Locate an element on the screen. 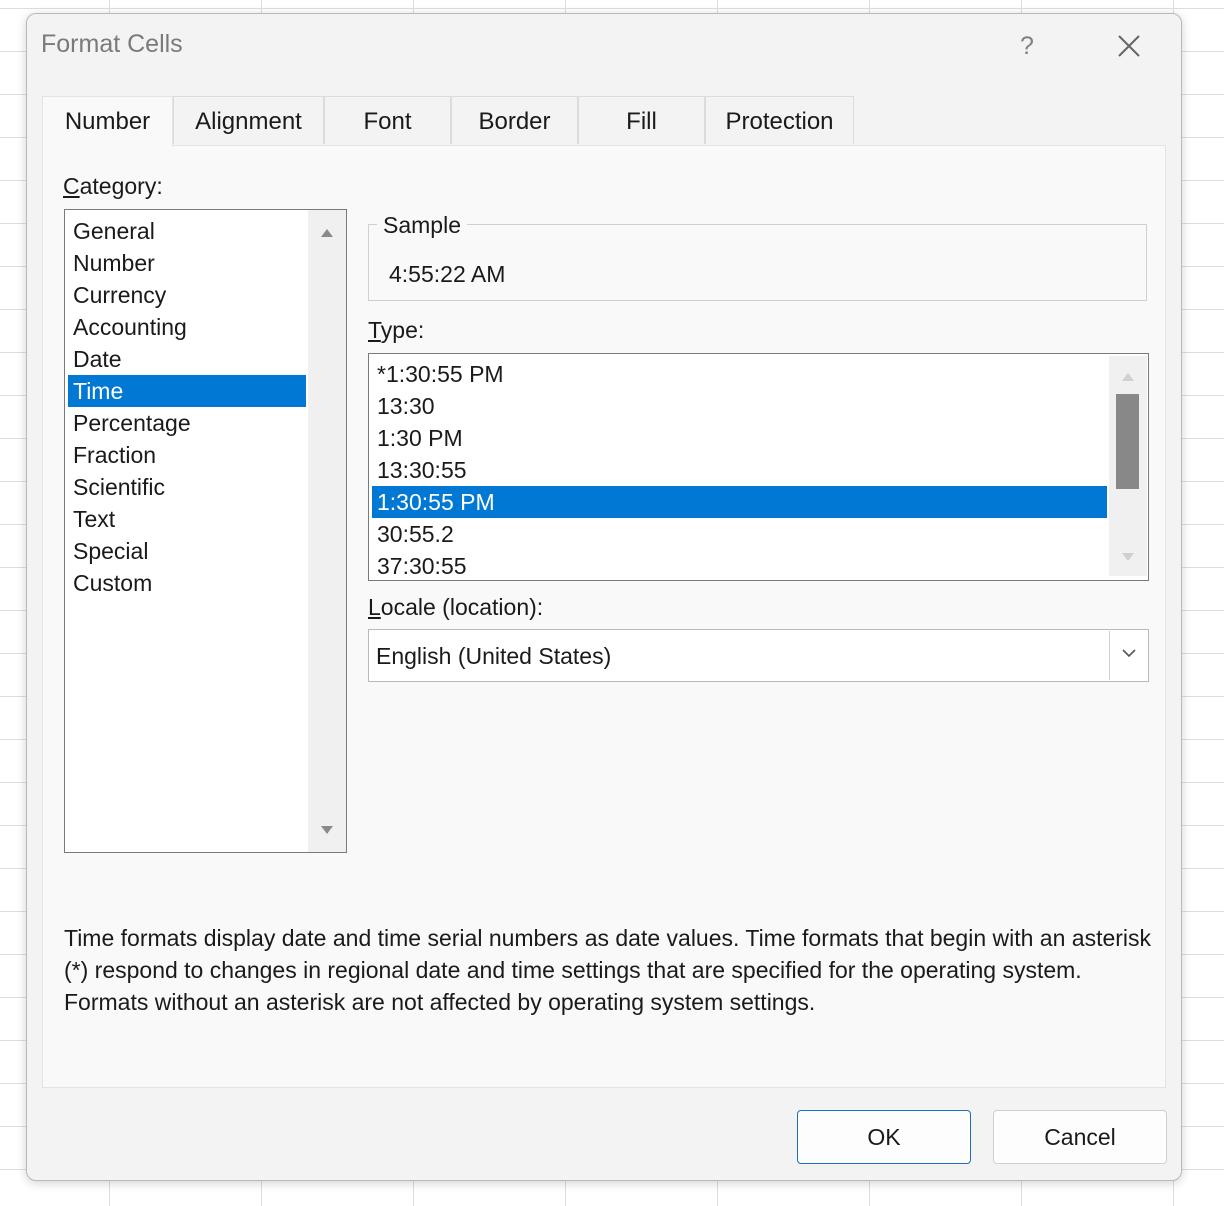 This screenshot has width=1224, height=1206. type-scrollbar-thumb is located at coordinates (1127, 441).